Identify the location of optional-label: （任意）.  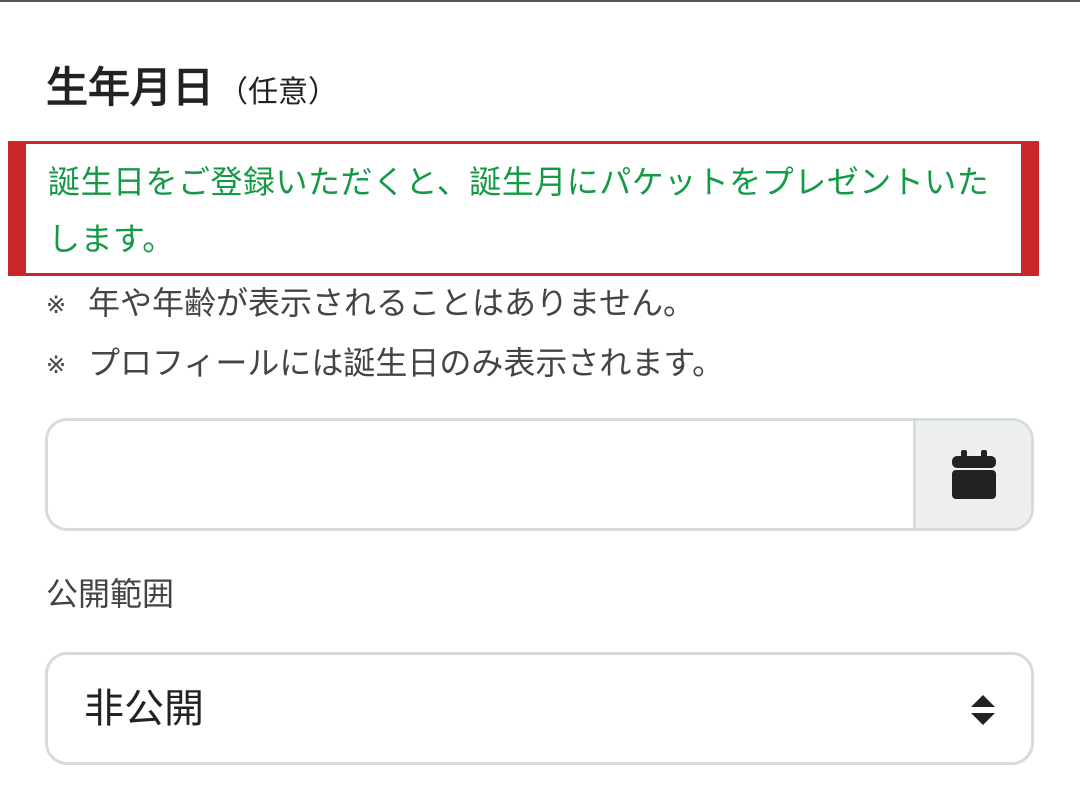
(278, 92).